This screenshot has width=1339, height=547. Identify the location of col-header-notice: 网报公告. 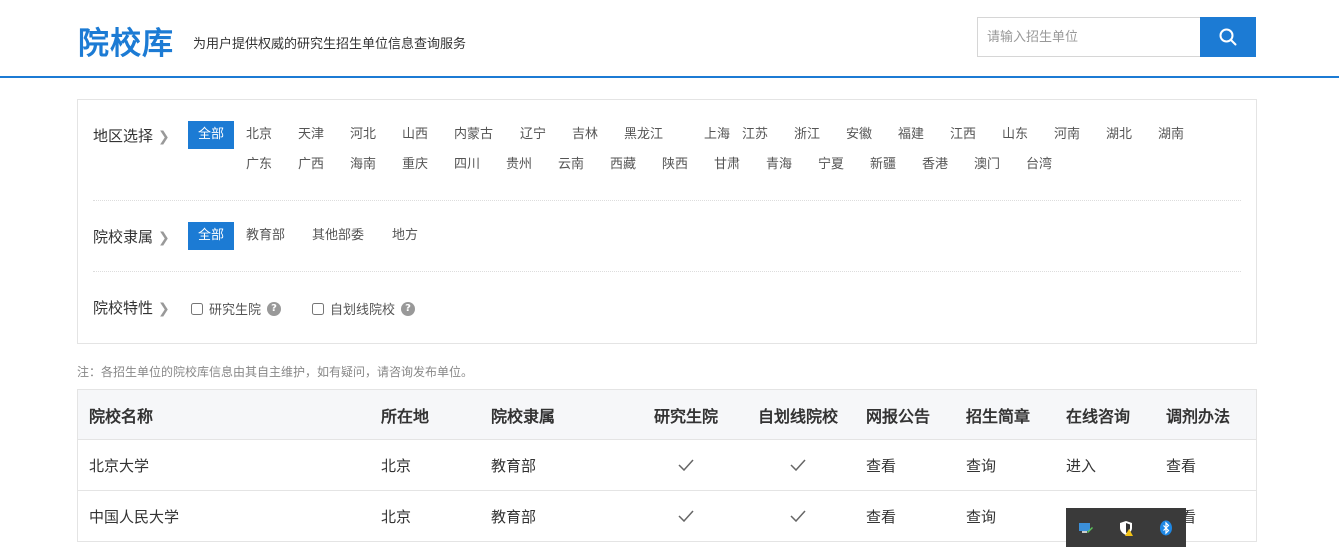
(898, 416).